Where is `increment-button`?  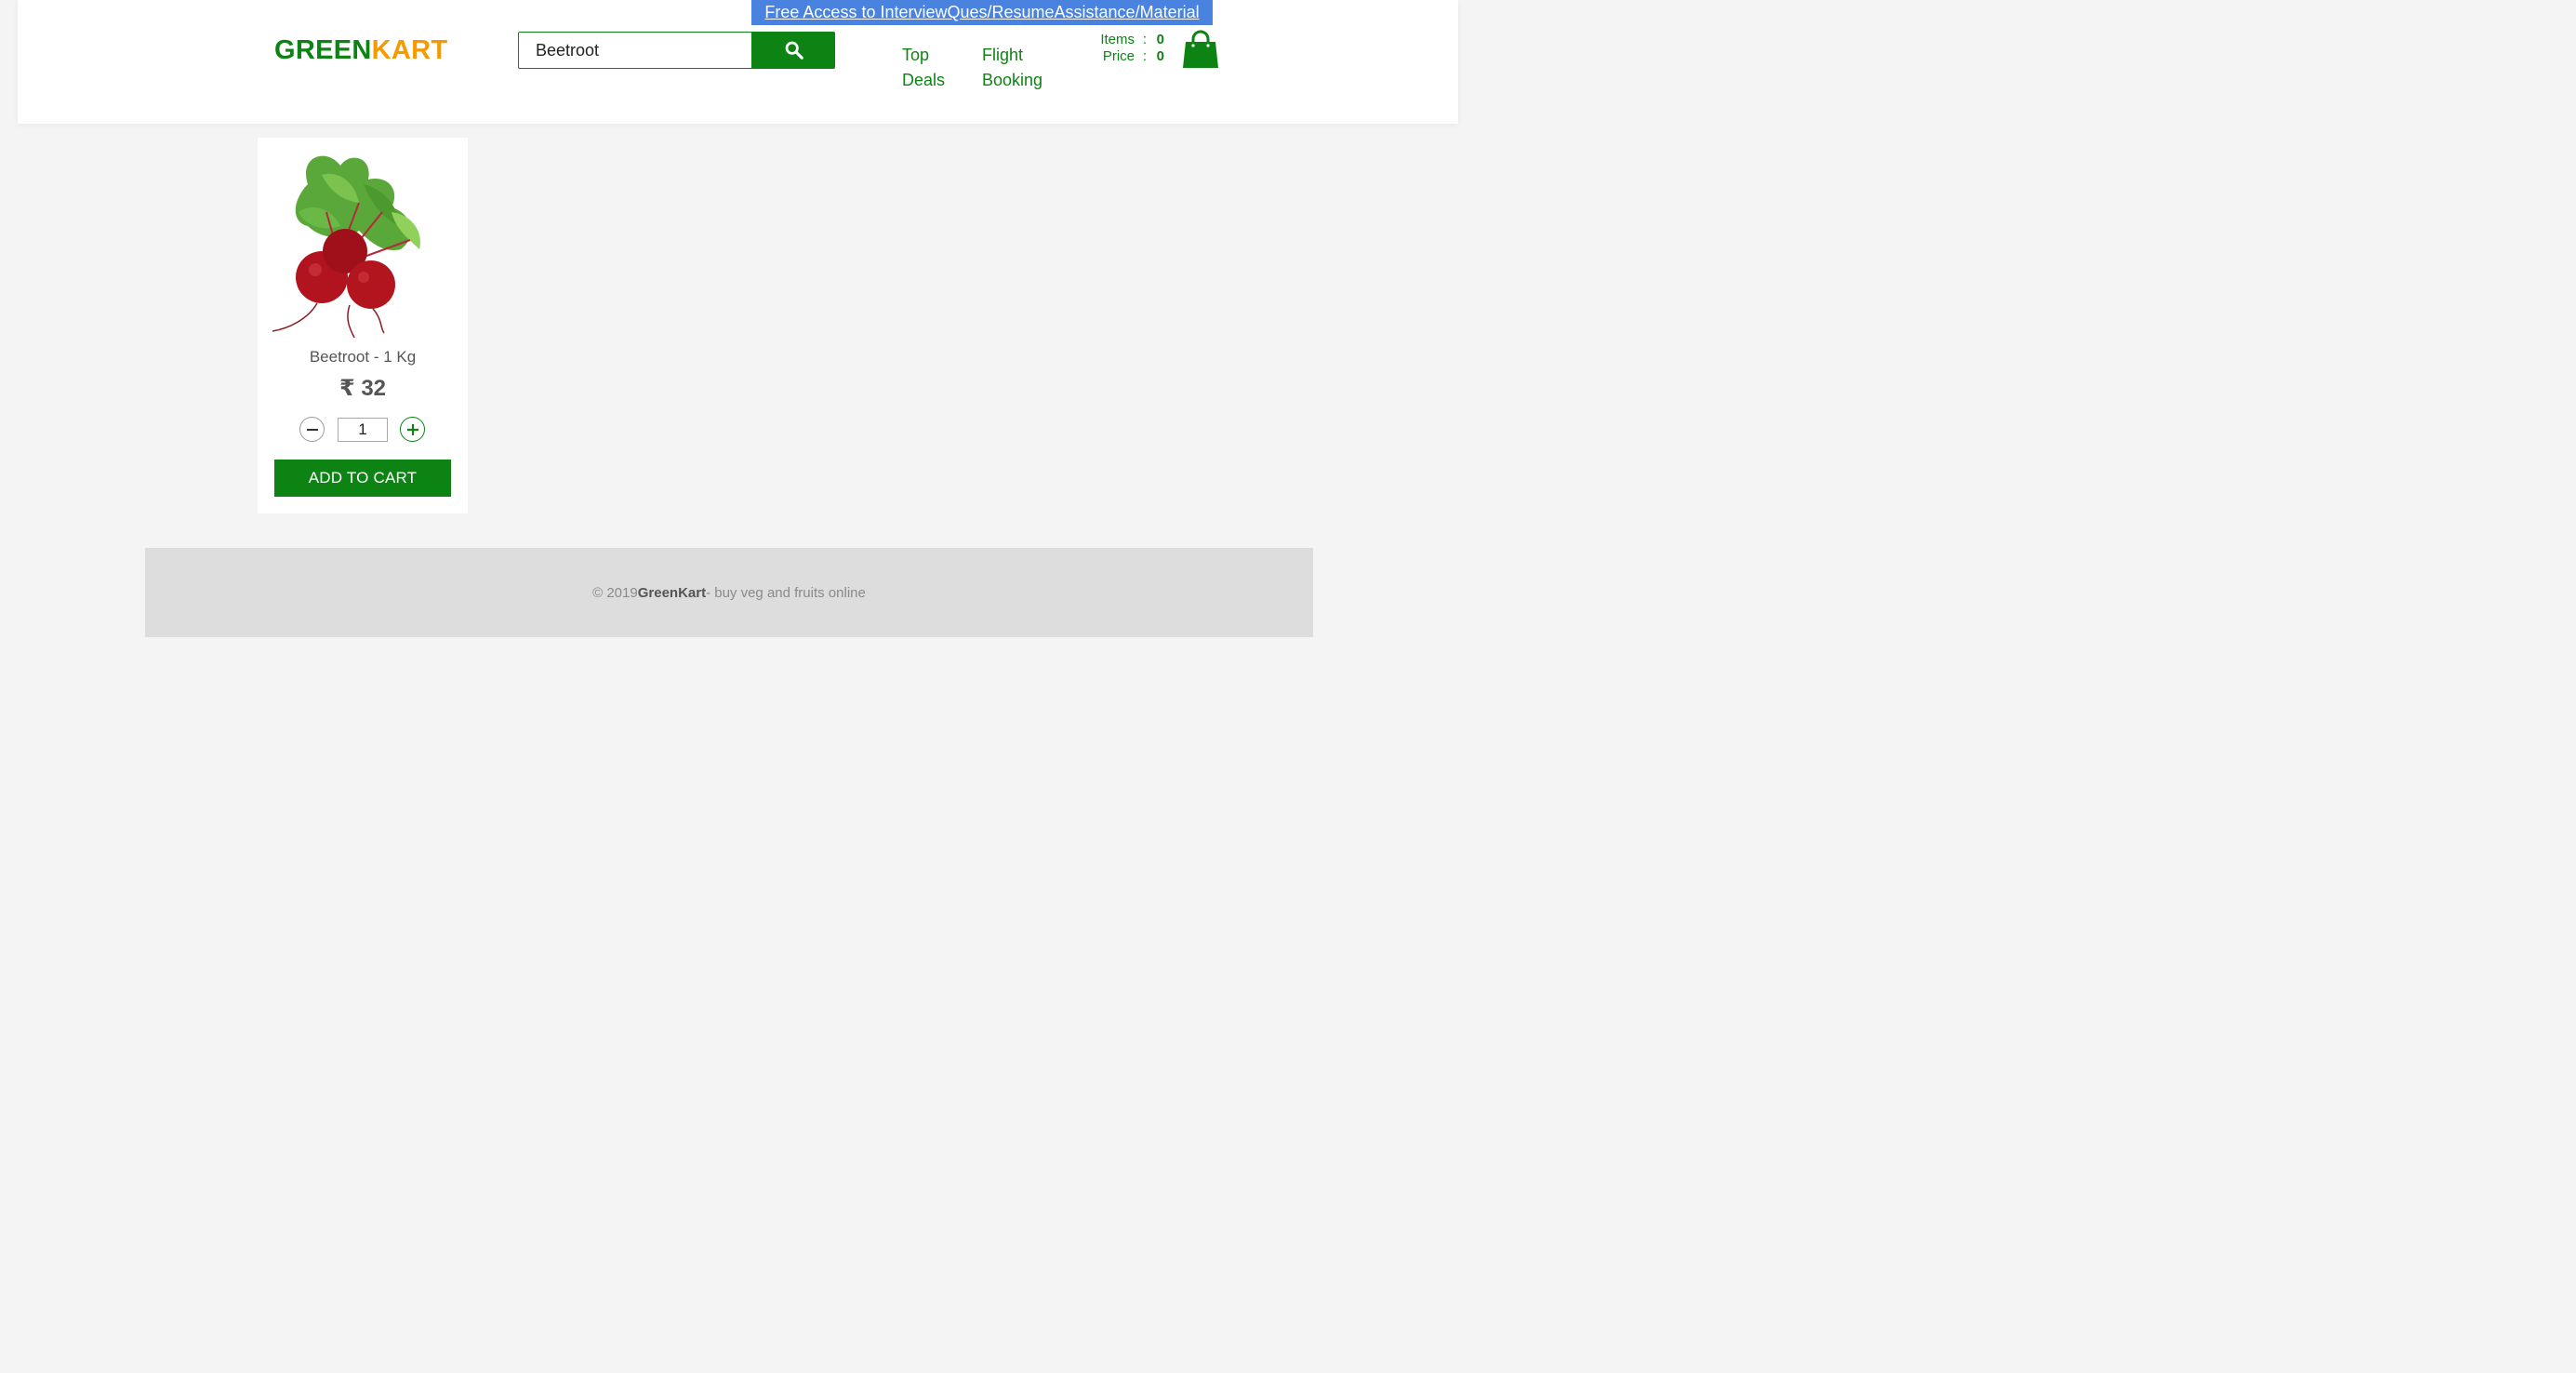
increment-button is located at coordinates (412, 430).